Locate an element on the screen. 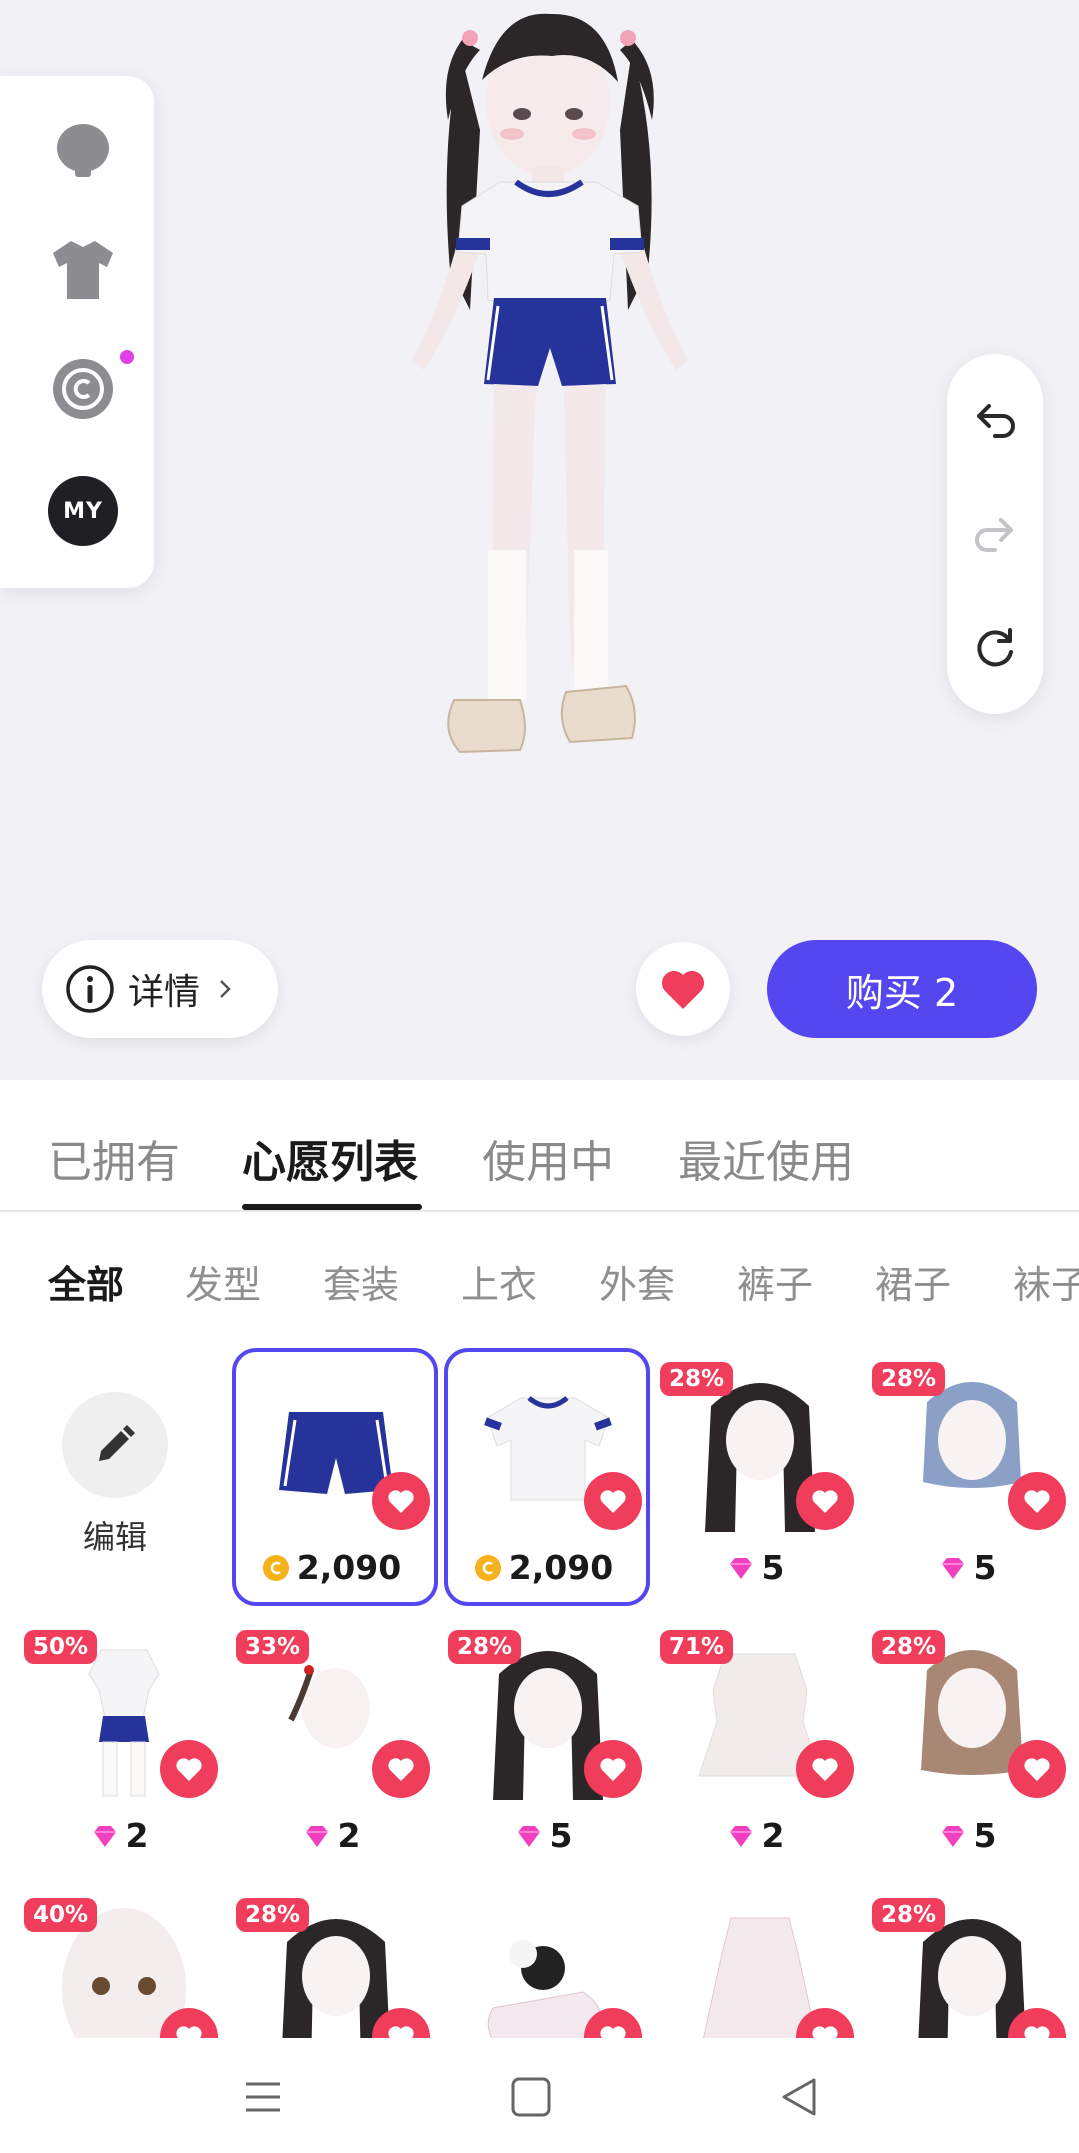 Image resolution: width=1079 pixels, height=2153 pixels. my-badge: MY is located at coordinates (83, 511).